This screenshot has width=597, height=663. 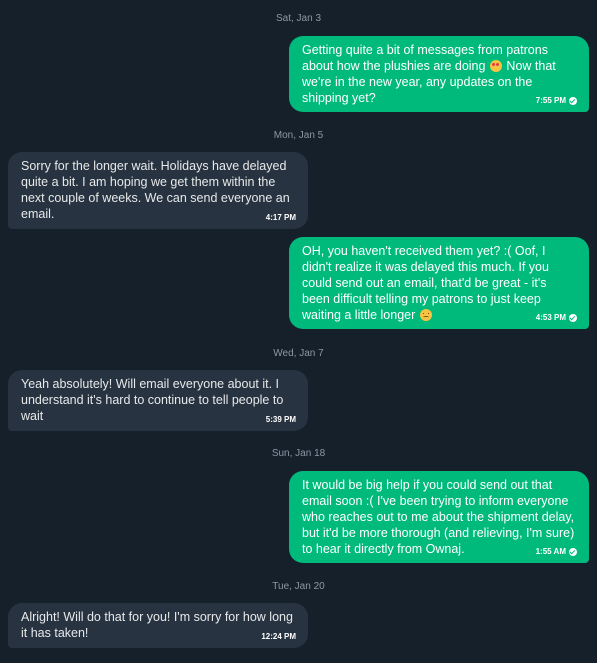 I want to click on message-time: 5:39 PM, so click(x=280, y=419).